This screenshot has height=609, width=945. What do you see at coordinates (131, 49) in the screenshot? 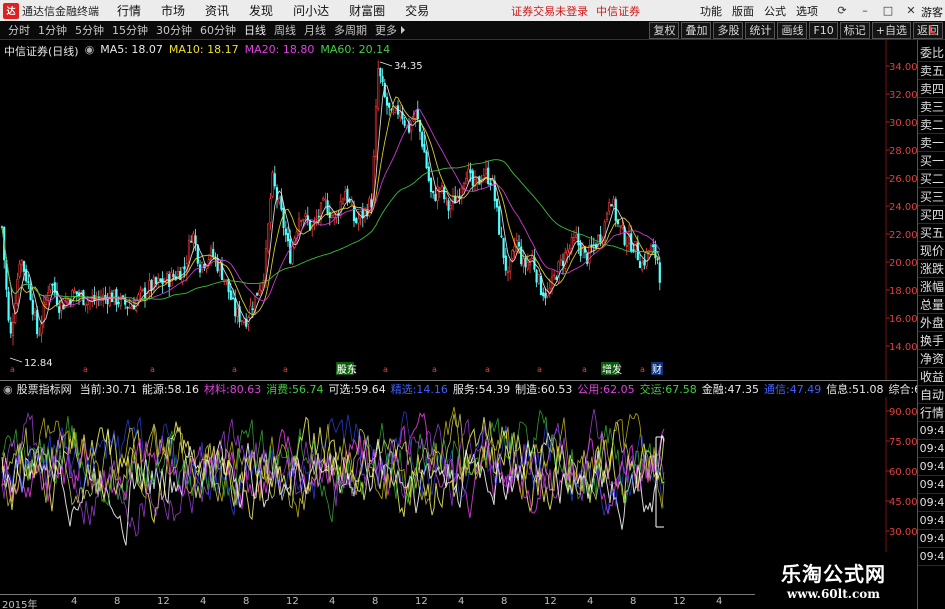
I see `ma5-value: MA5: 18.07` at bounding box center [131, 49].